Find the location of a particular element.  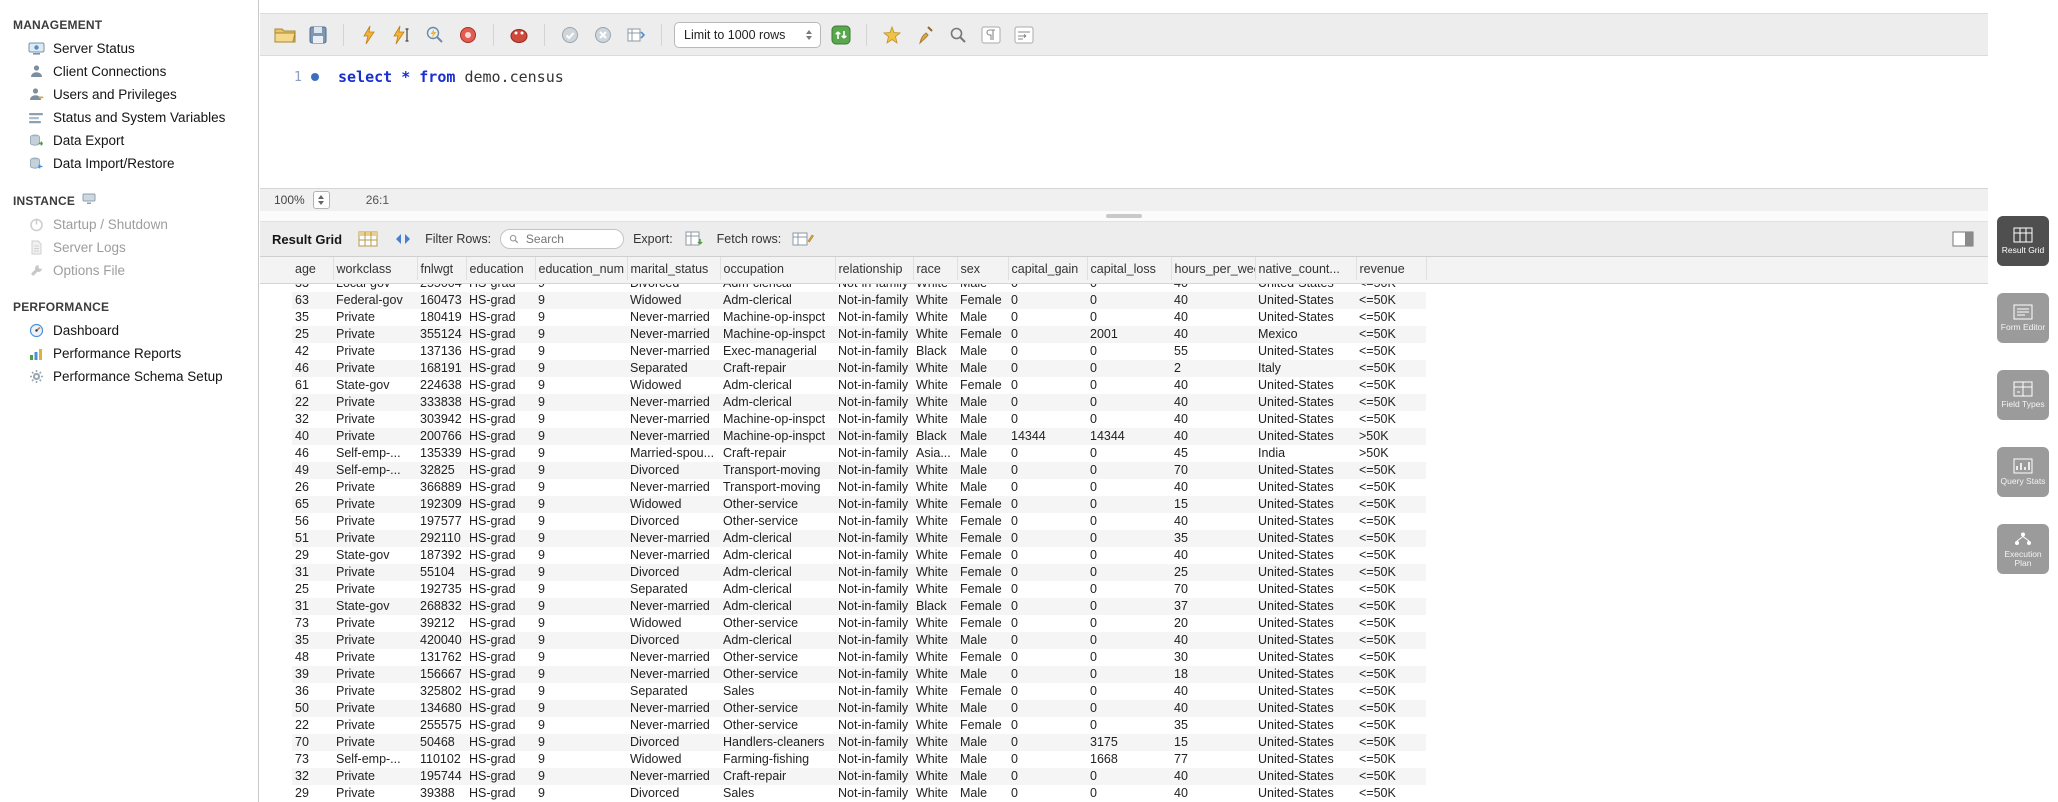

result-grid-view-button: Result Grid is located at coordinates (2023, 241).